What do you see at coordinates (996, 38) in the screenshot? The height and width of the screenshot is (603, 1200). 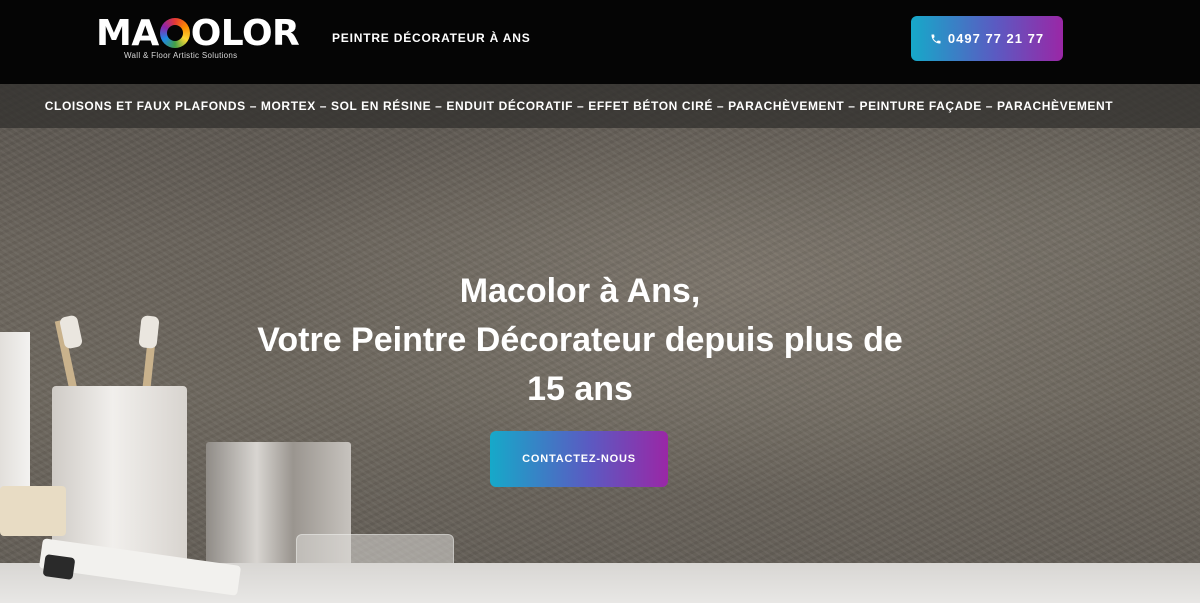 I see `phone-number-label: 0497 77 21 77` at bounding box center [996, 38].